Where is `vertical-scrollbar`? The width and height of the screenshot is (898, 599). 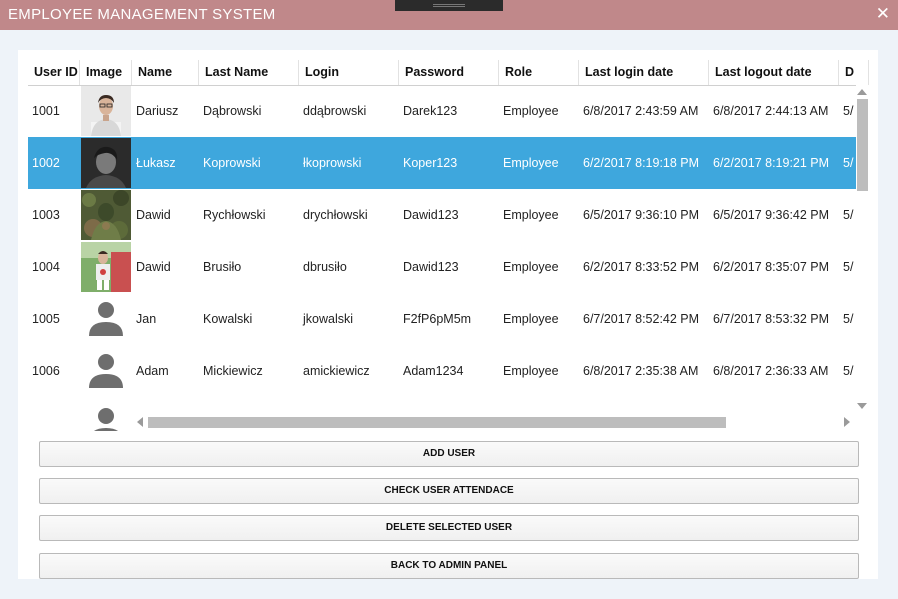 vertical-scrollbar is located at coordinates (862, 258).